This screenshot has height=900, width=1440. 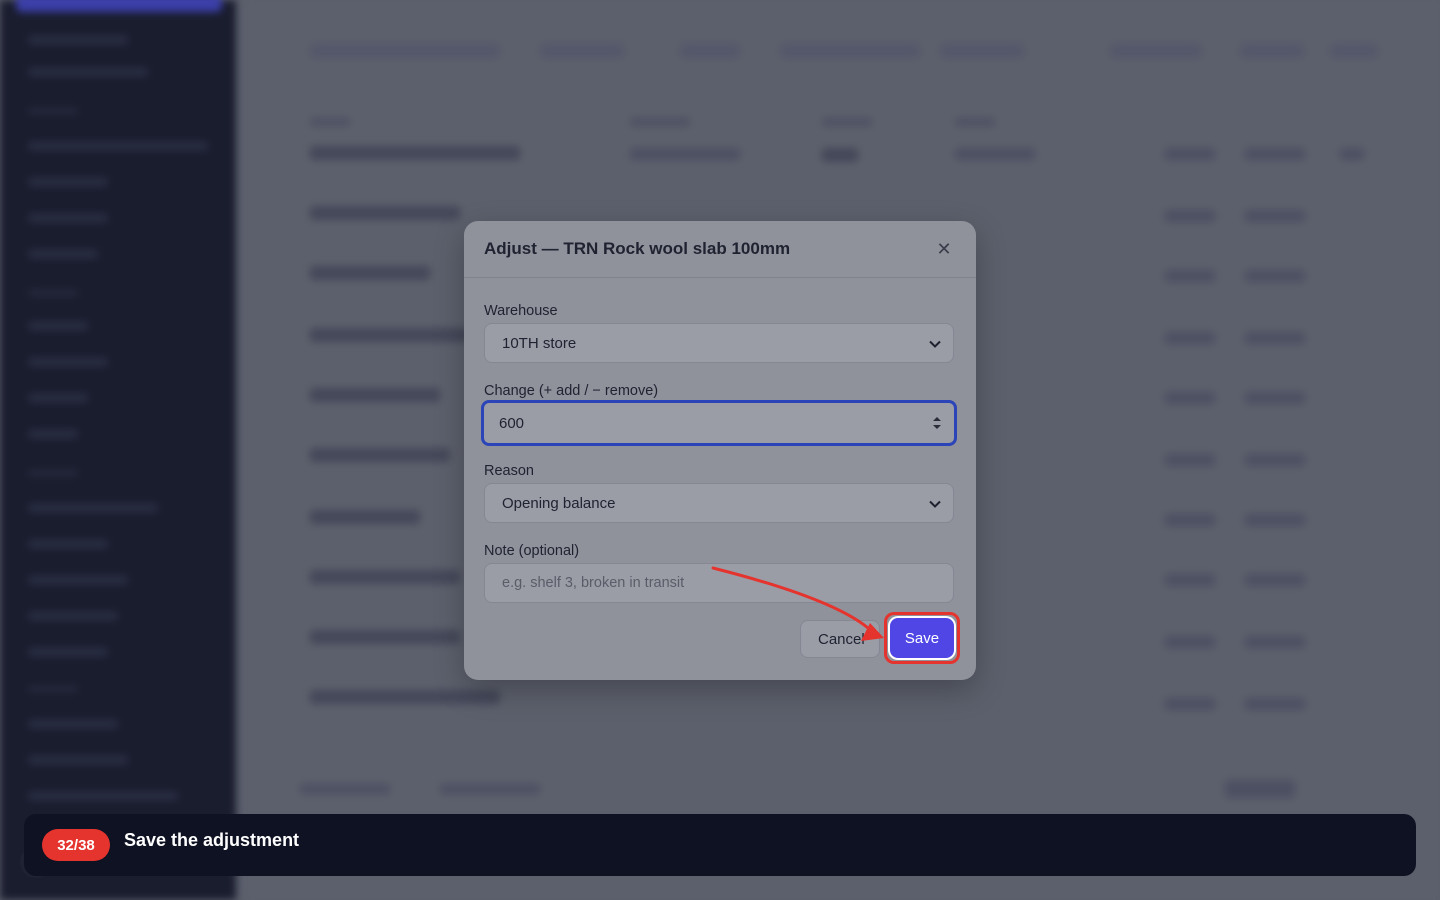 I want to click on change-input: 600, so click(x=719, y=423).